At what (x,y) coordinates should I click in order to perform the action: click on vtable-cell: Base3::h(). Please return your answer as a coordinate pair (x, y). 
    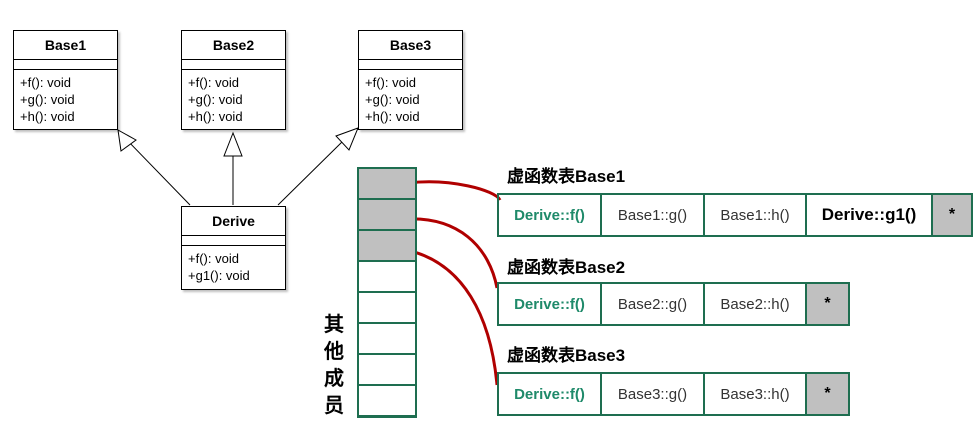
    Looking at the image, I should click on (756, 394).